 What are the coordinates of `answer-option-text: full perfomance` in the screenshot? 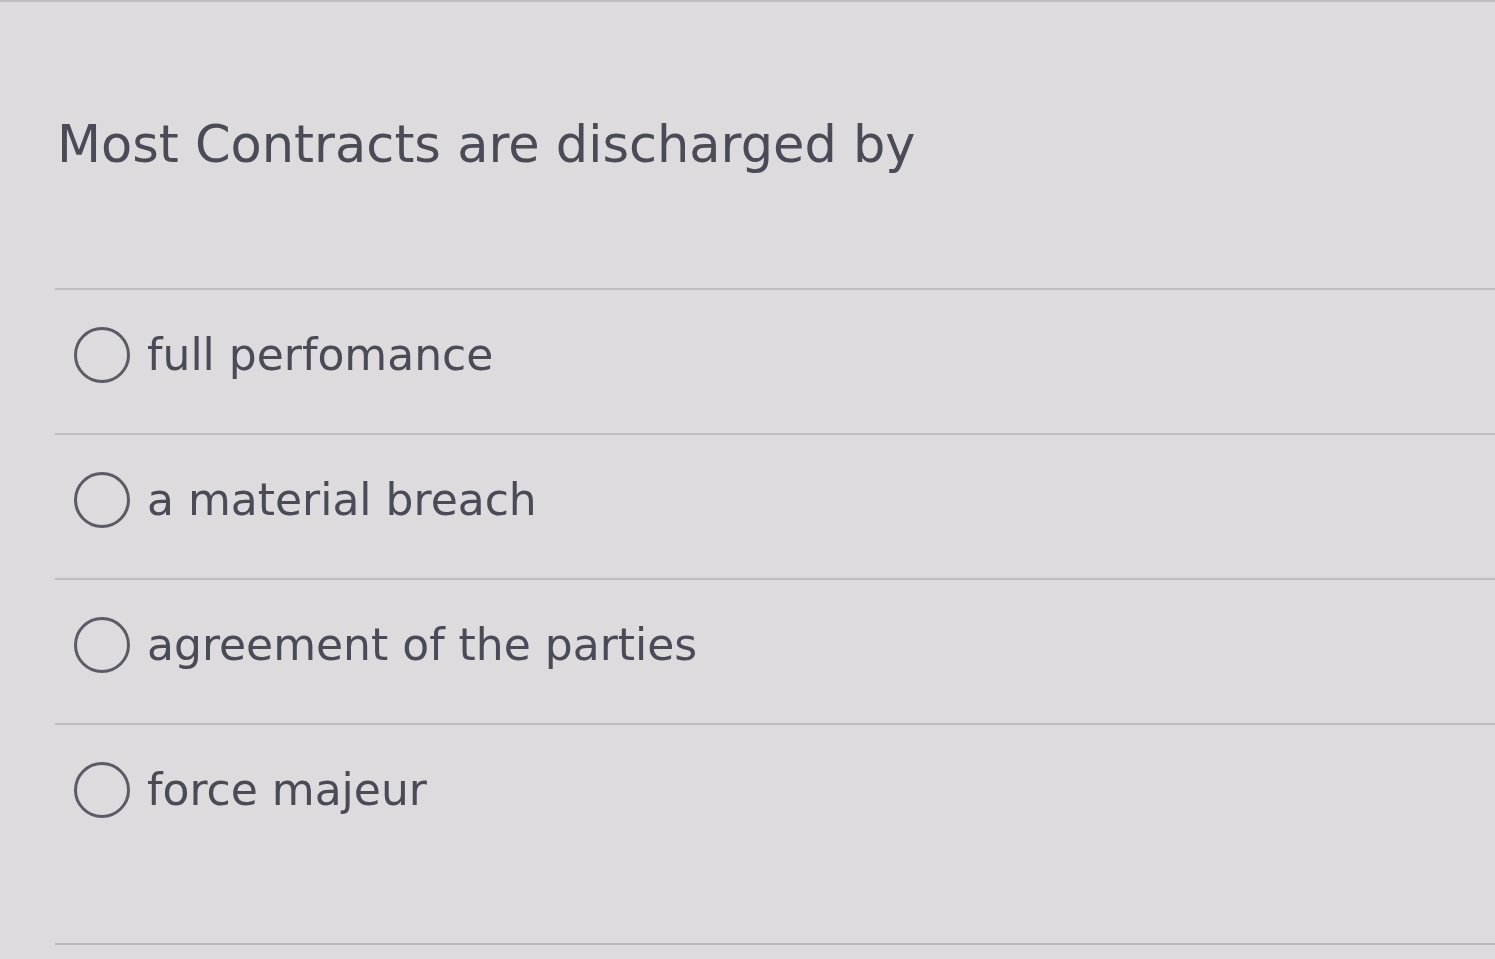 It's located at (320, 354).